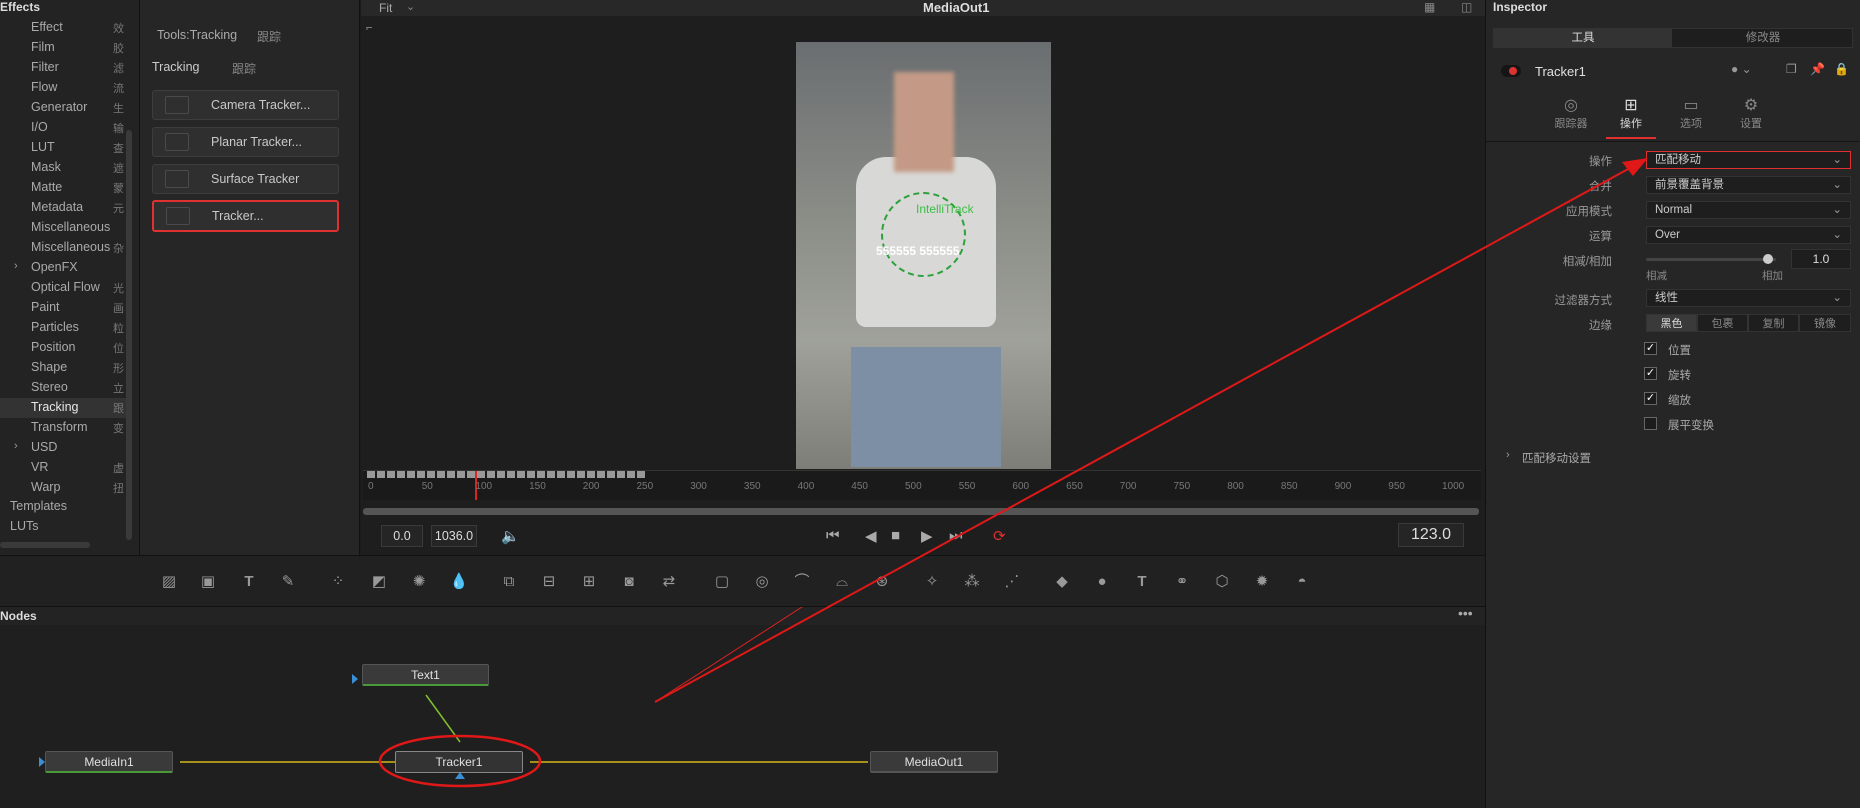  What do you see at coordinates (77, 387) in the screenshot?
I see `effects-category: Stereo 立` at bounding box center [77, 387].